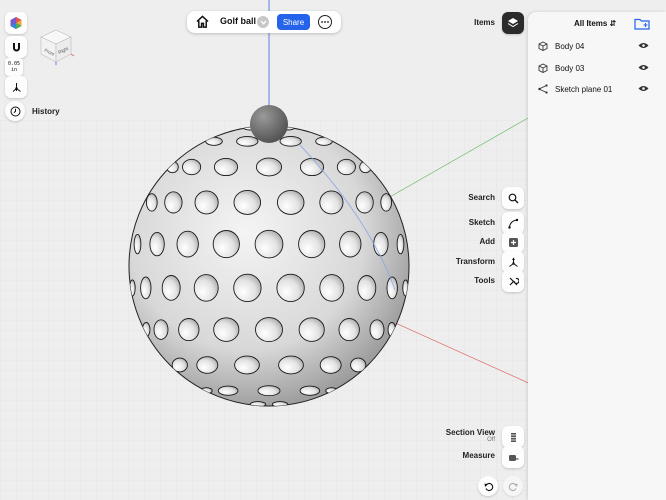 Image resolution: width=666 pixels, height=500 pixels. Describe the element at coordinates (598, 69) in the screenshot. I see `list-item: Body 03` at that location.